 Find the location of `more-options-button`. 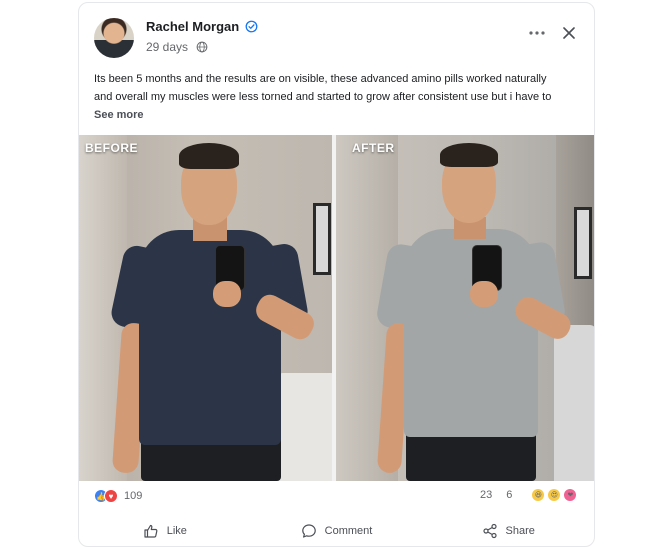

more-options-button is located at coordinates (537, 33).